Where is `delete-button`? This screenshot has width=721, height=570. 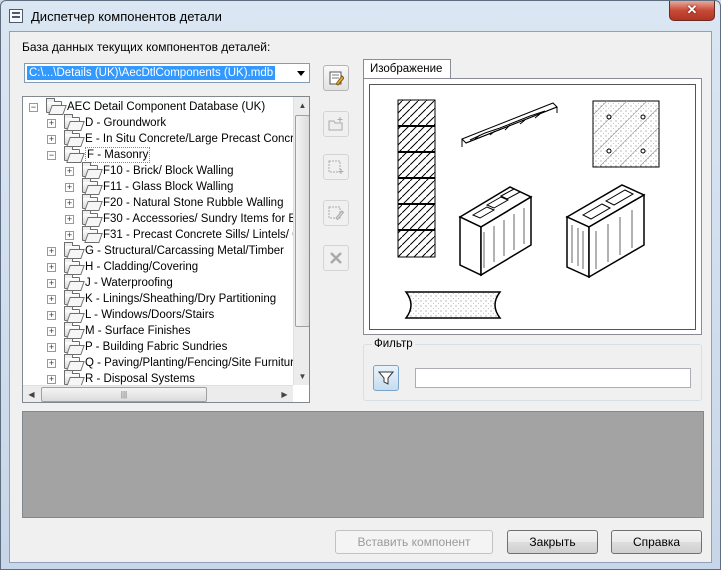
delete-button is located at coordinates (336, 258).